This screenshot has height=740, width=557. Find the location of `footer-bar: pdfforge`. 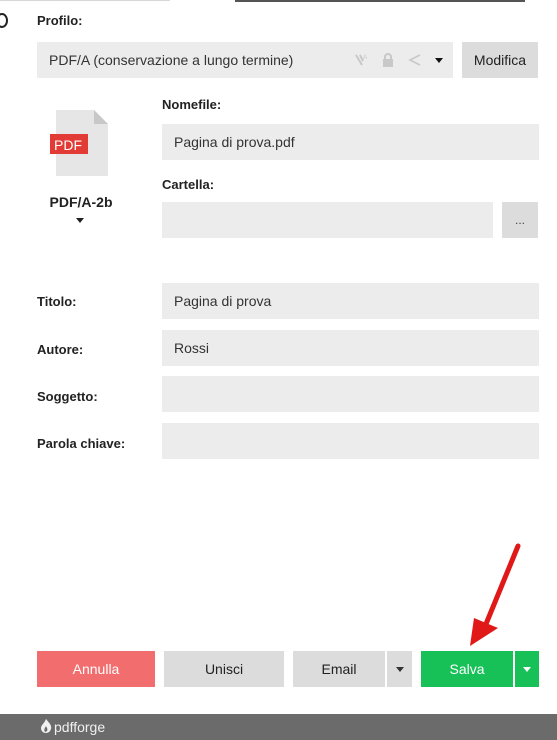

footer-bar: pdfforge is located at coordinates (278, 727).